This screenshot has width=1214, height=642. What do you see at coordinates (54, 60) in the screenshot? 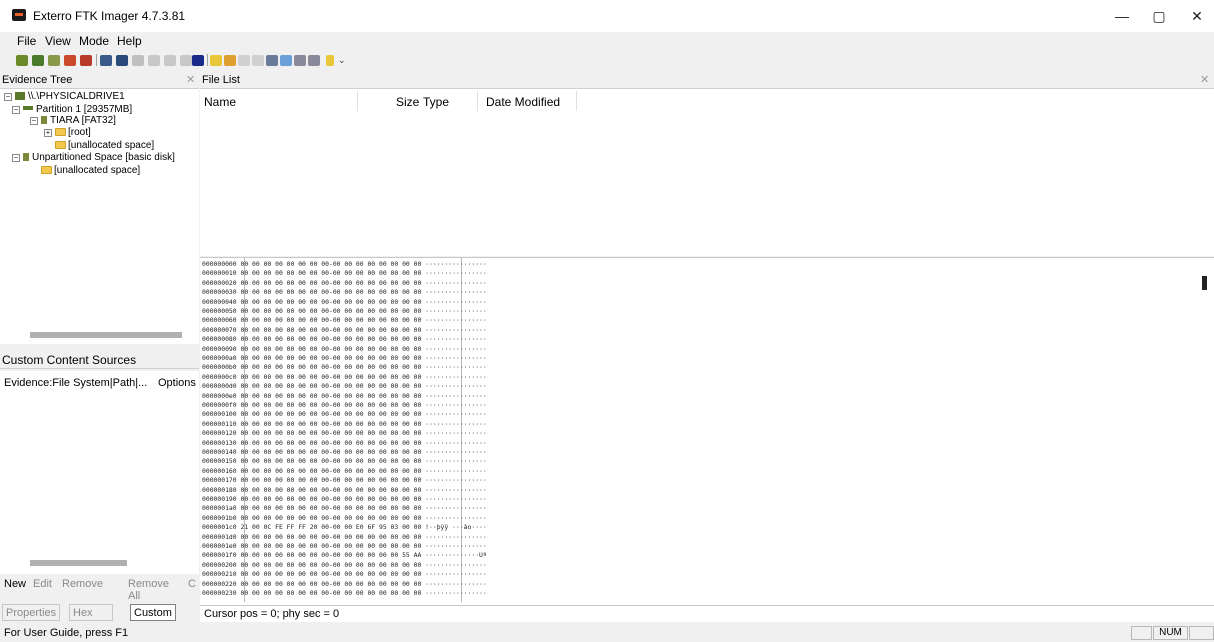
I see `image-mounting-icon` at bounding box center [54, 60].